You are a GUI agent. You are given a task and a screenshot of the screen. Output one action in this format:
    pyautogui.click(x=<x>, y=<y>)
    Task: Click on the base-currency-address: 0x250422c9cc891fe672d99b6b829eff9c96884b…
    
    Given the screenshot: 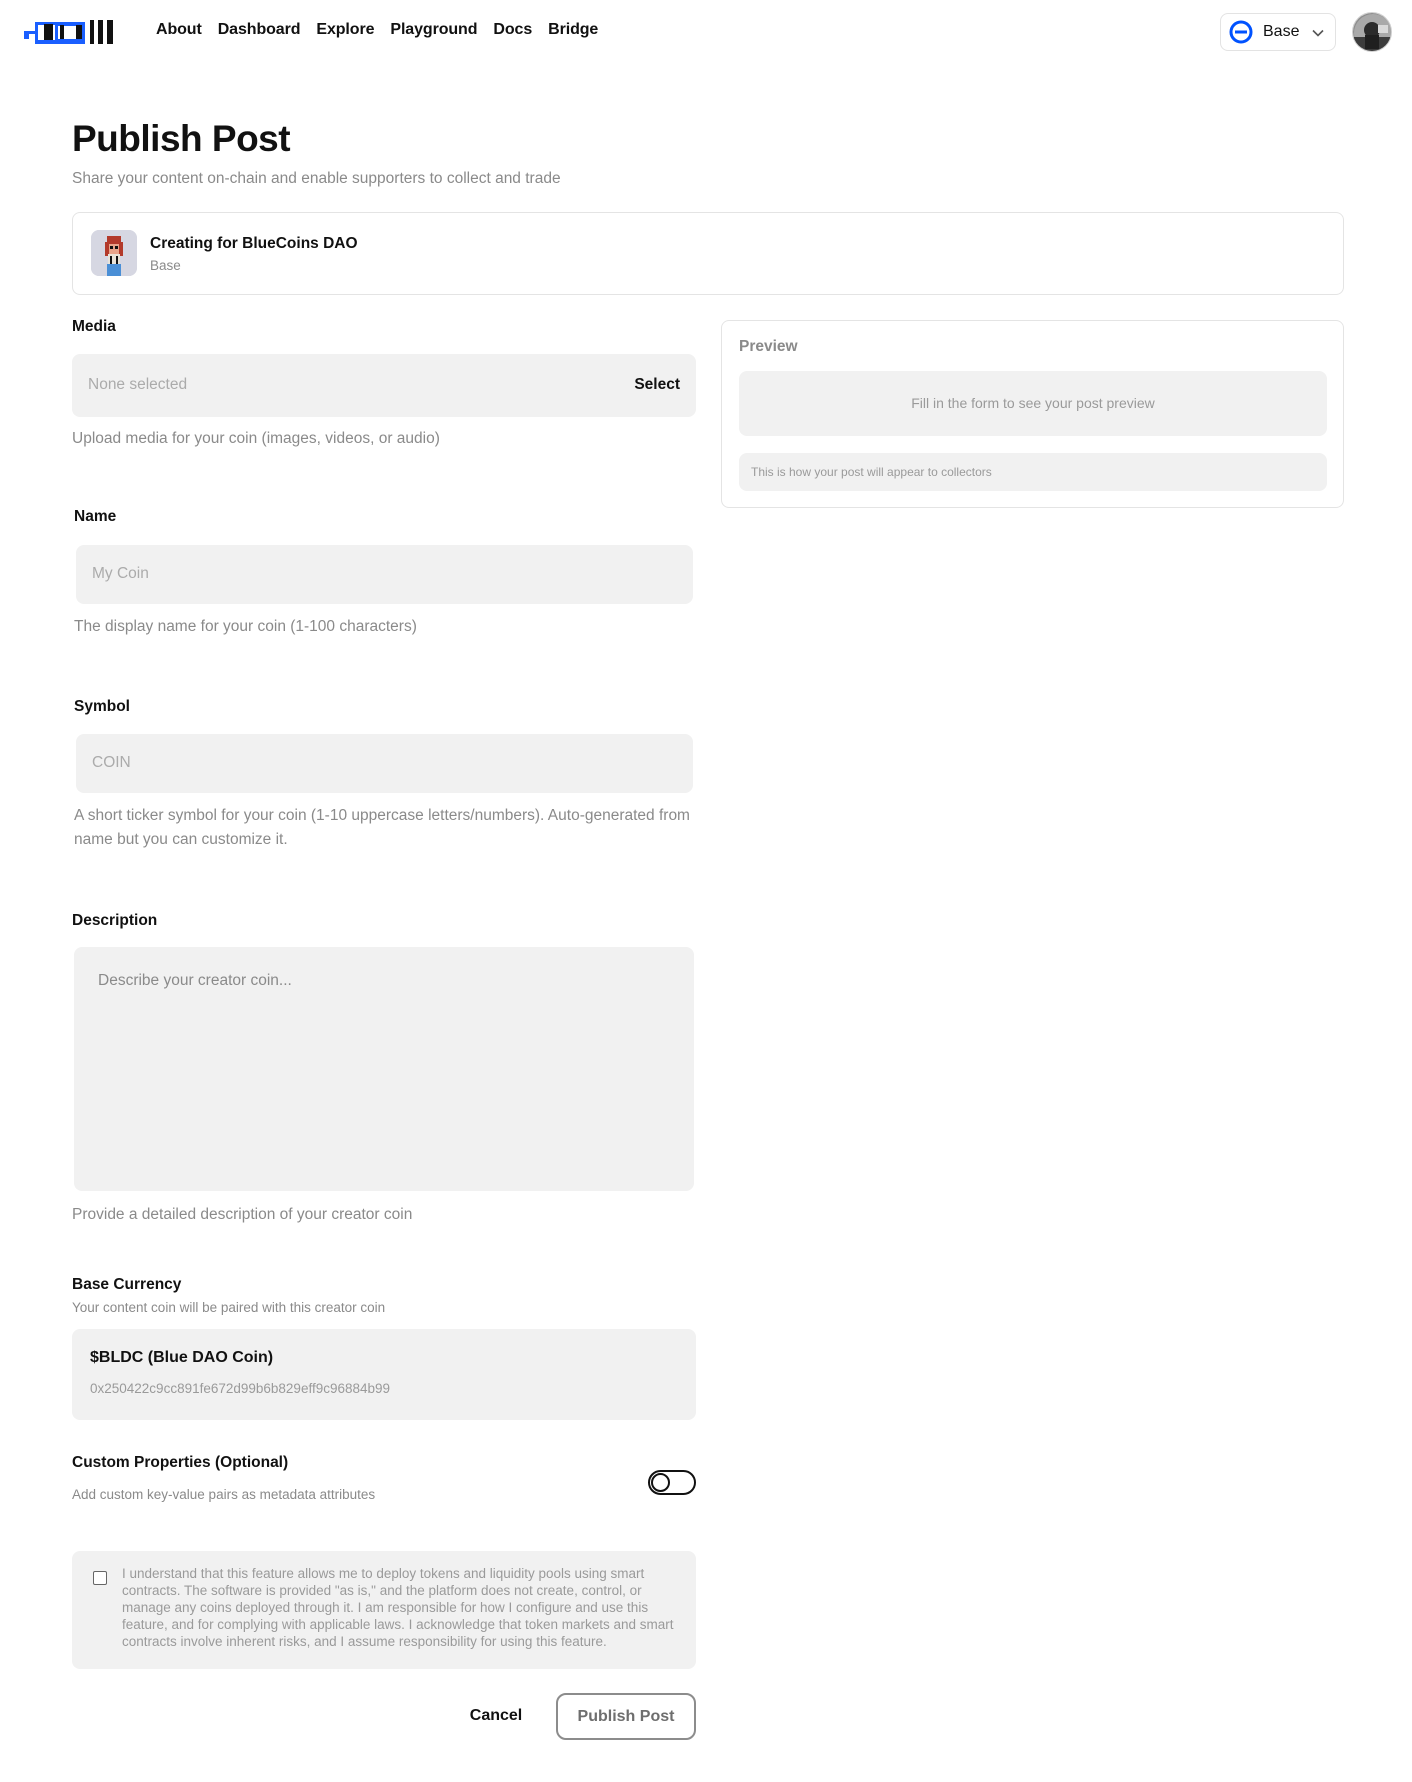 What is the action you would take?
    pyautogui.click(x=240, y=1388)
    